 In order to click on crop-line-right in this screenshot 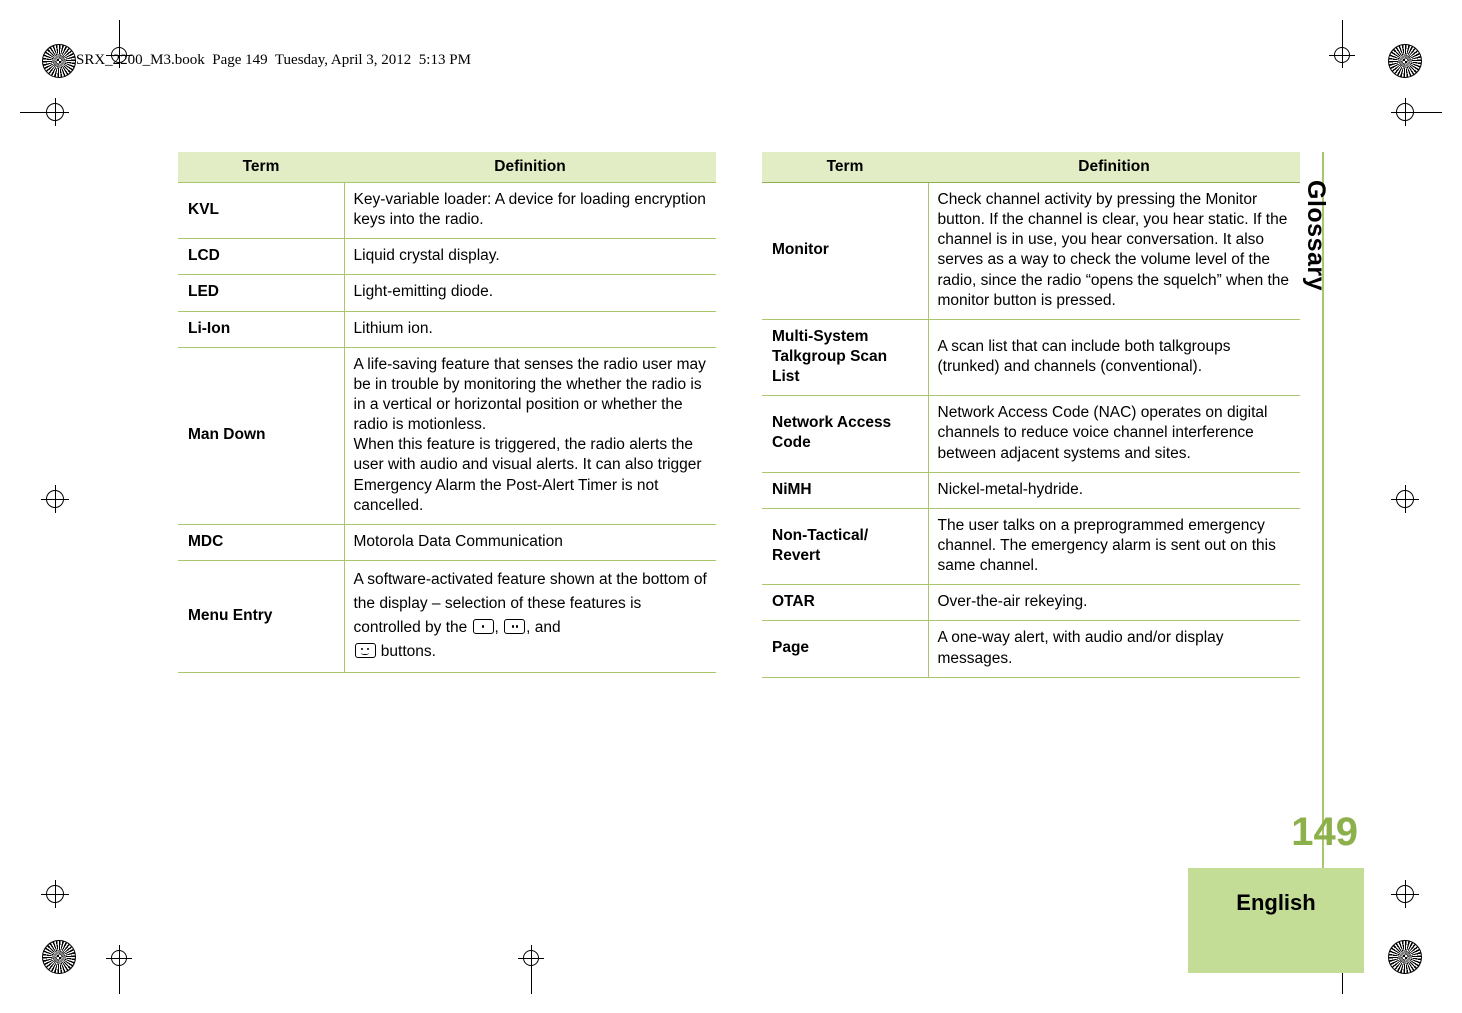, I will do `click(1428, 112)`.